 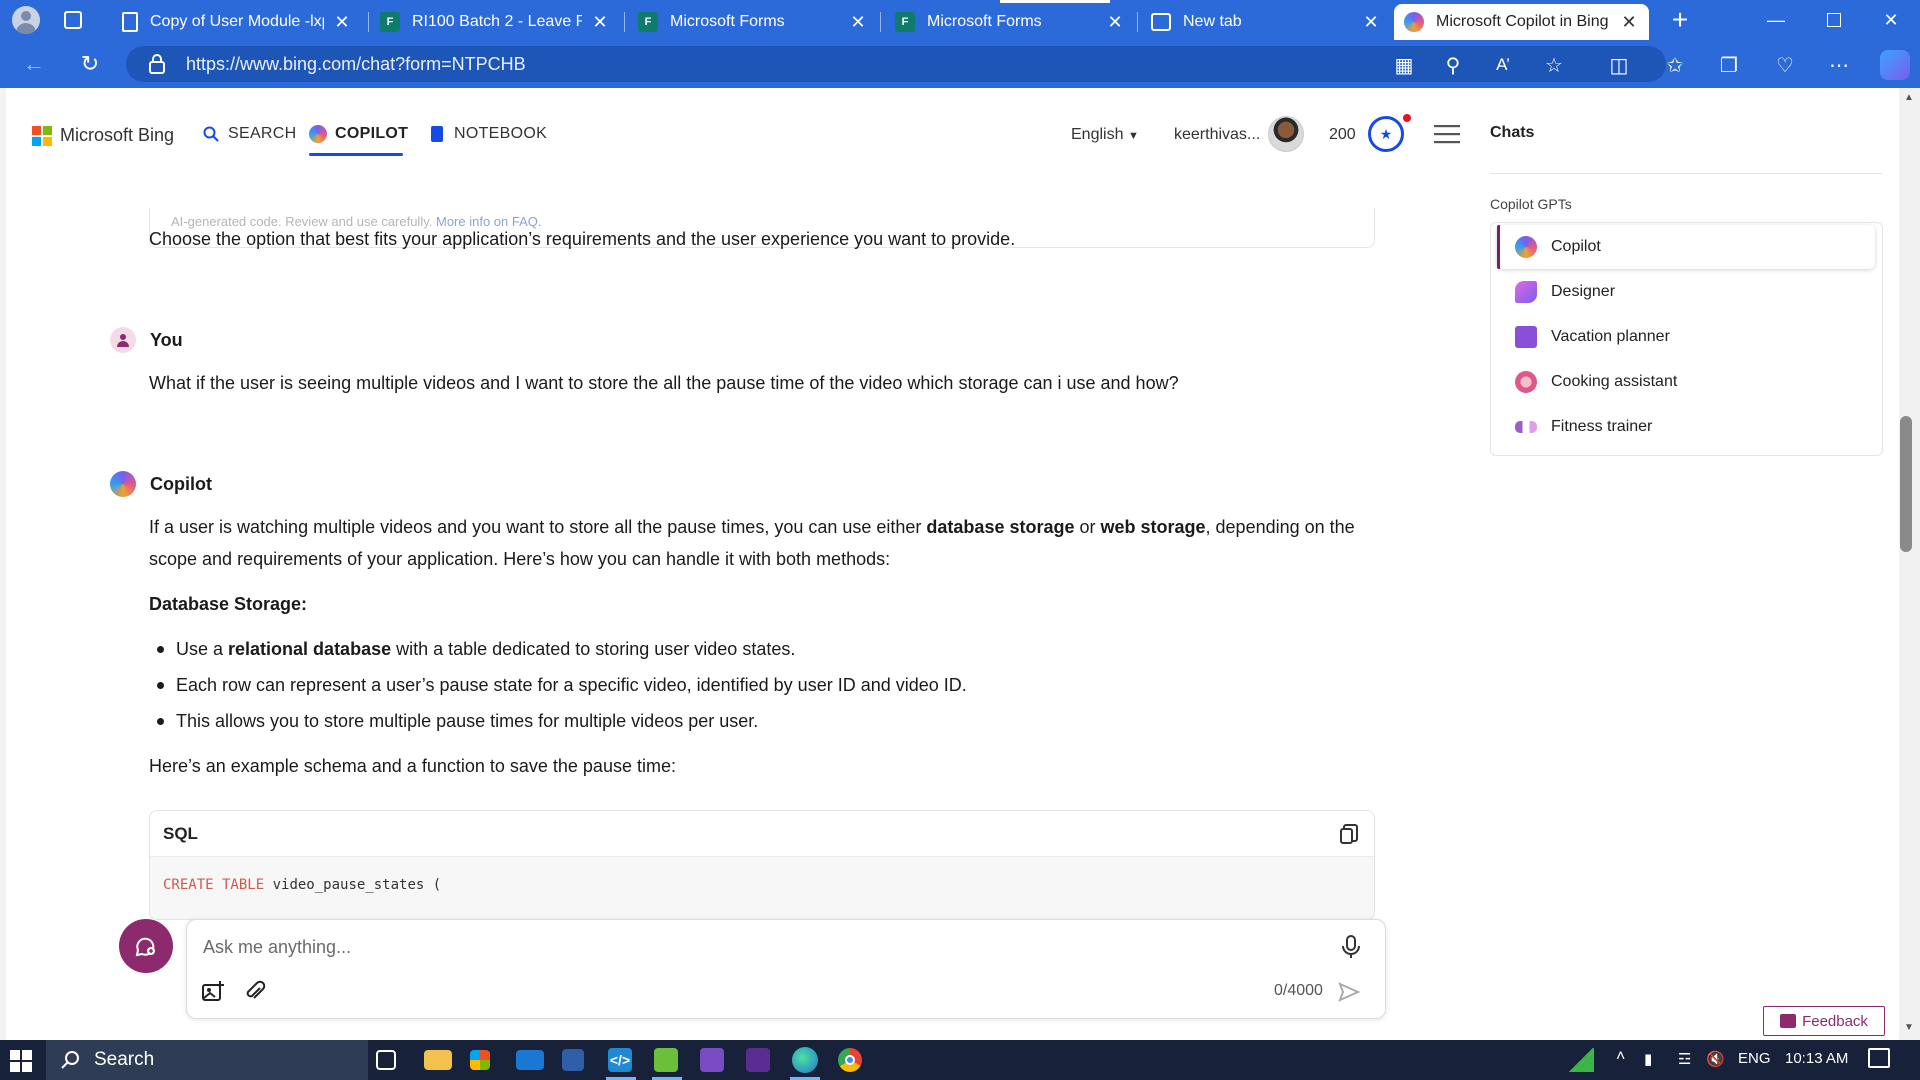 I want to click on tab-new-tab: New tab ✕, so click(x=1266, y=22).